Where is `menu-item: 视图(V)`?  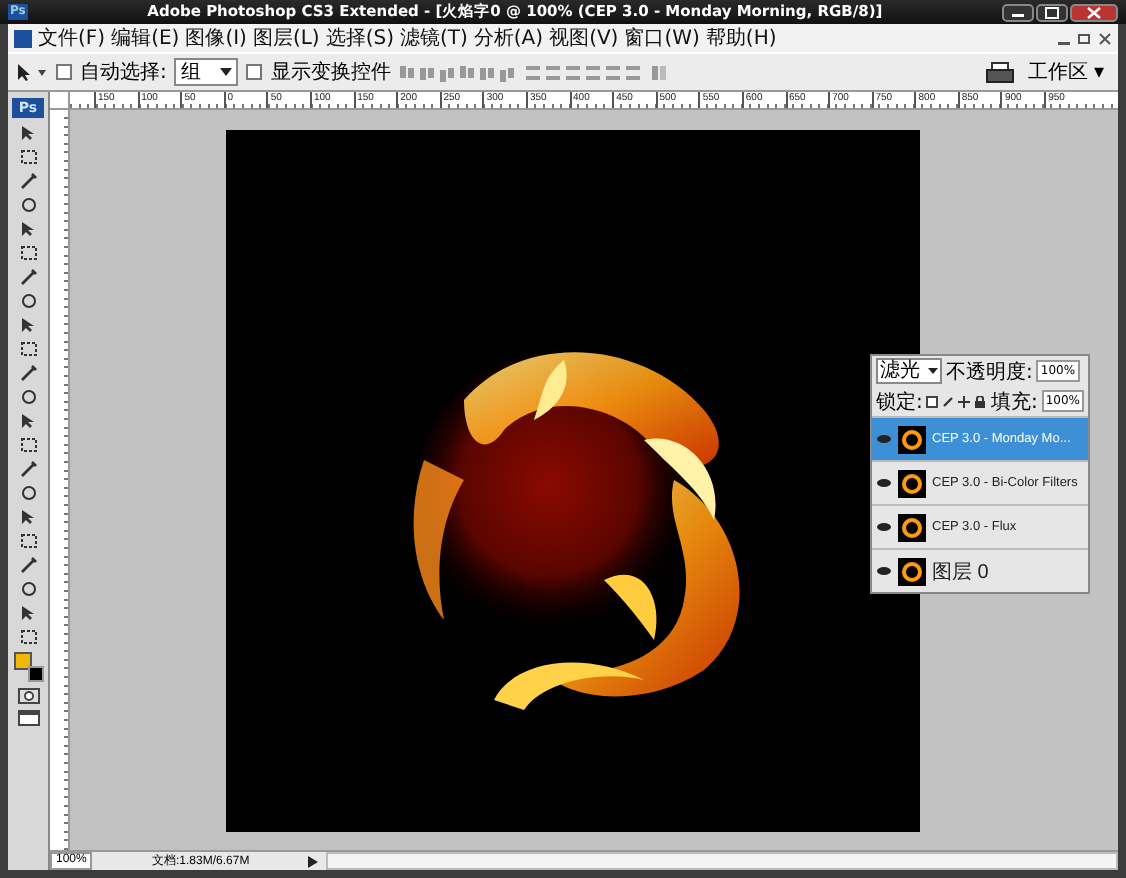
menu-item: 视图(V) is located at coordinates (584, 38).